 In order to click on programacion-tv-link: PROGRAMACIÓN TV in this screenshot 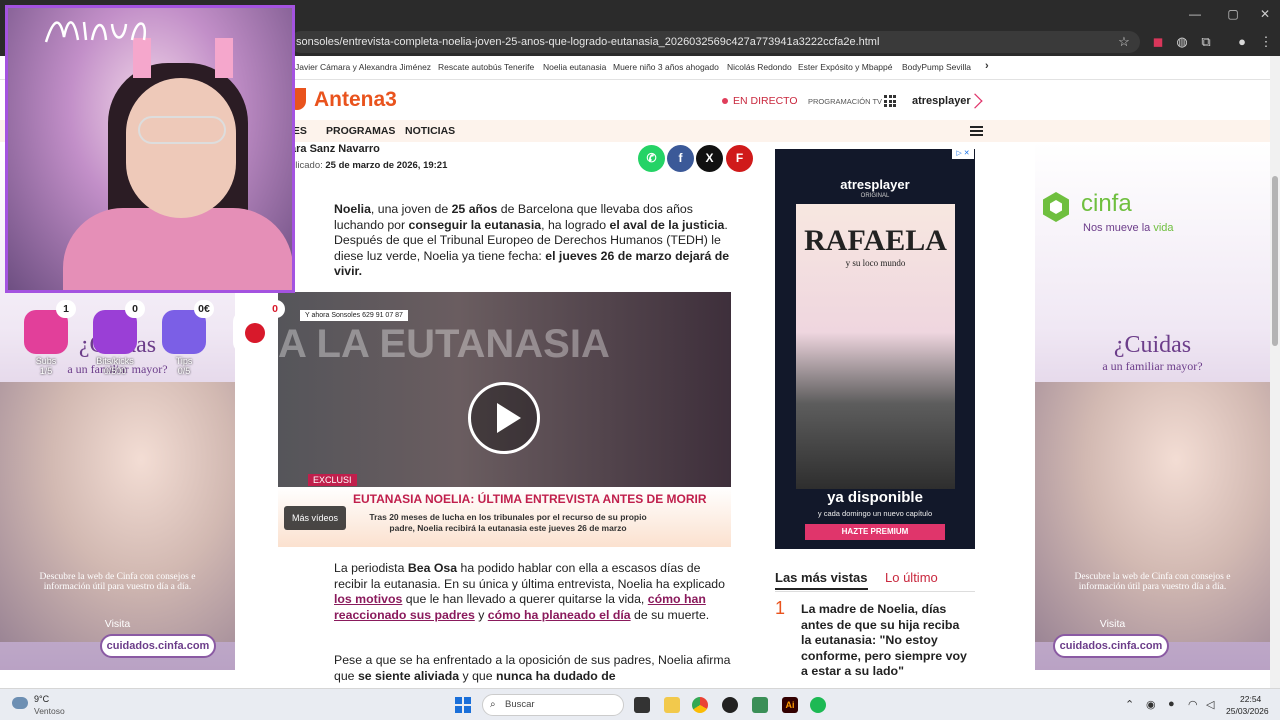, I will do `click(845, 101)`.